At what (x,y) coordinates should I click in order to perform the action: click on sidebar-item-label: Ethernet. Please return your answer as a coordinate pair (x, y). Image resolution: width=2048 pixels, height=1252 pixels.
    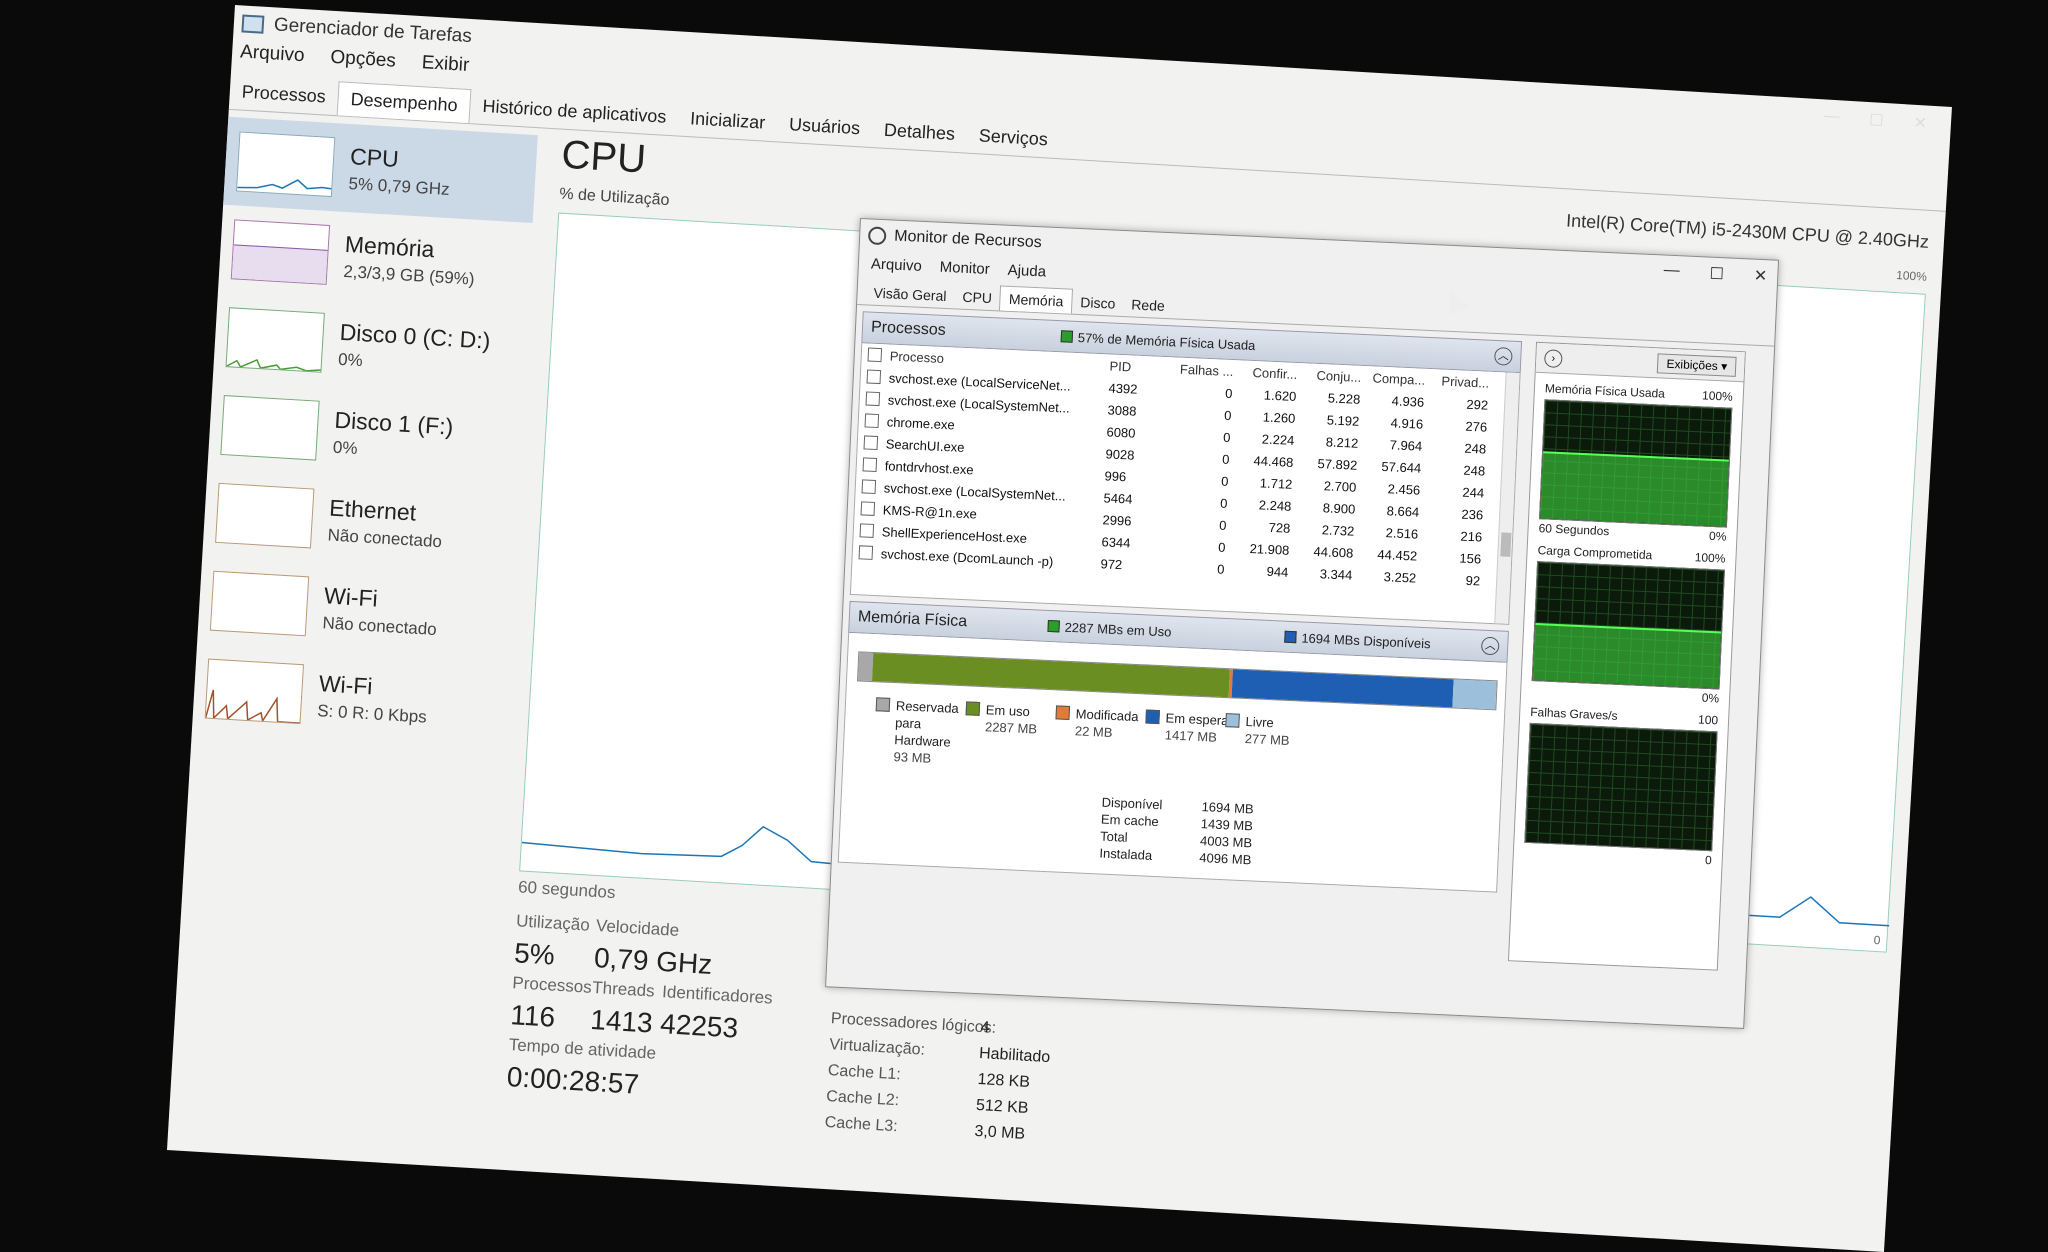
    Looking at the image, I should click on (372, 510).